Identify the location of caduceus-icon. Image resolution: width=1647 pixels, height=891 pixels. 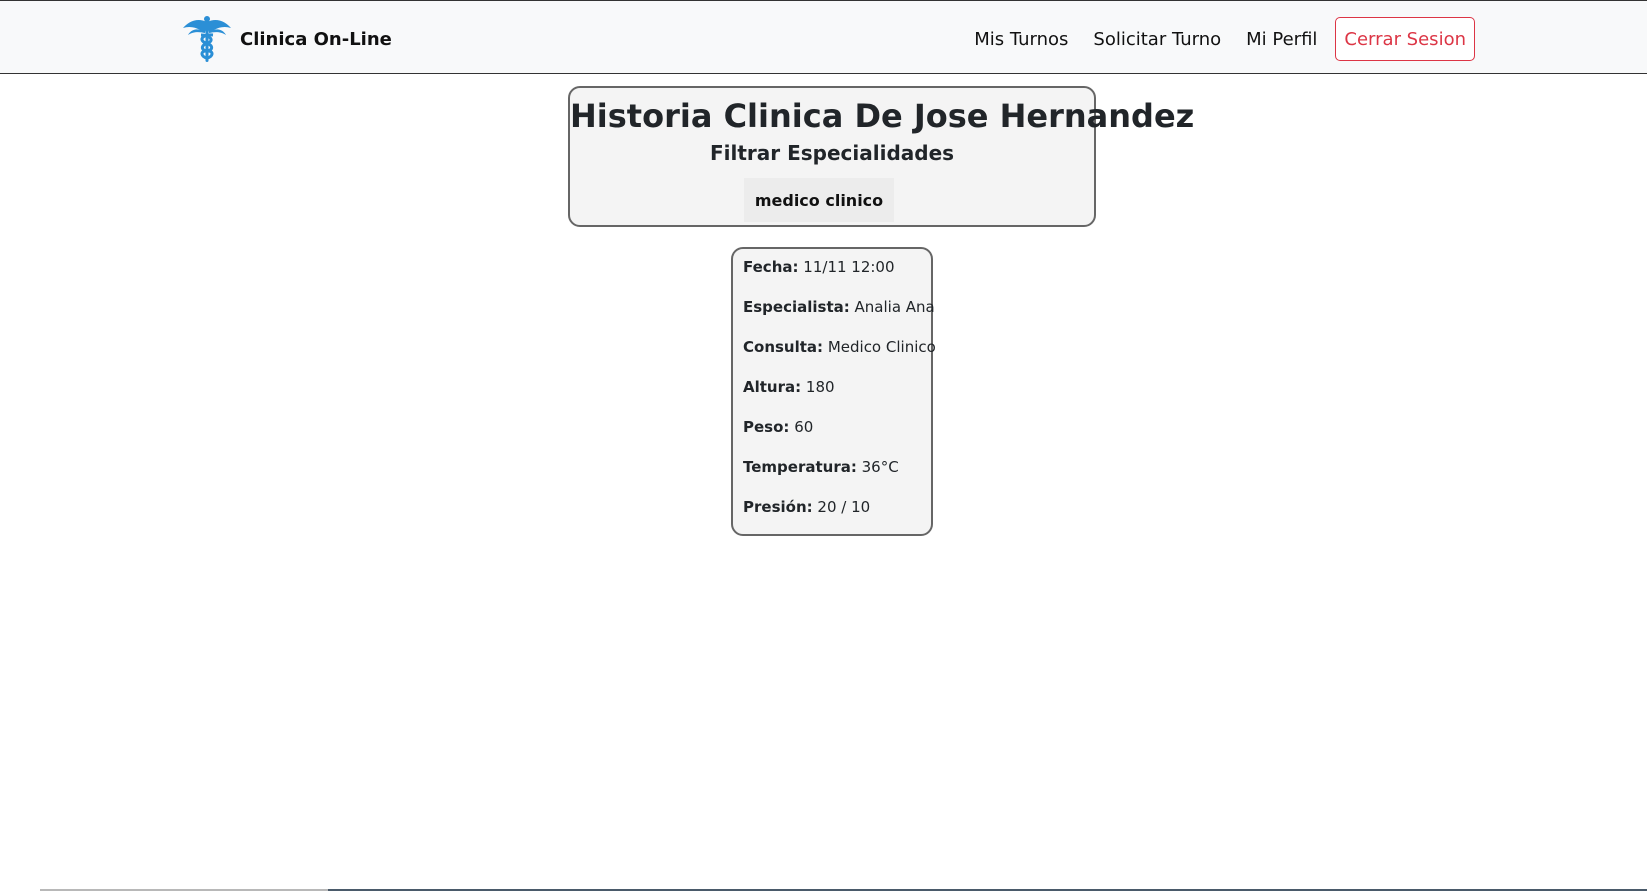
(207, 39).